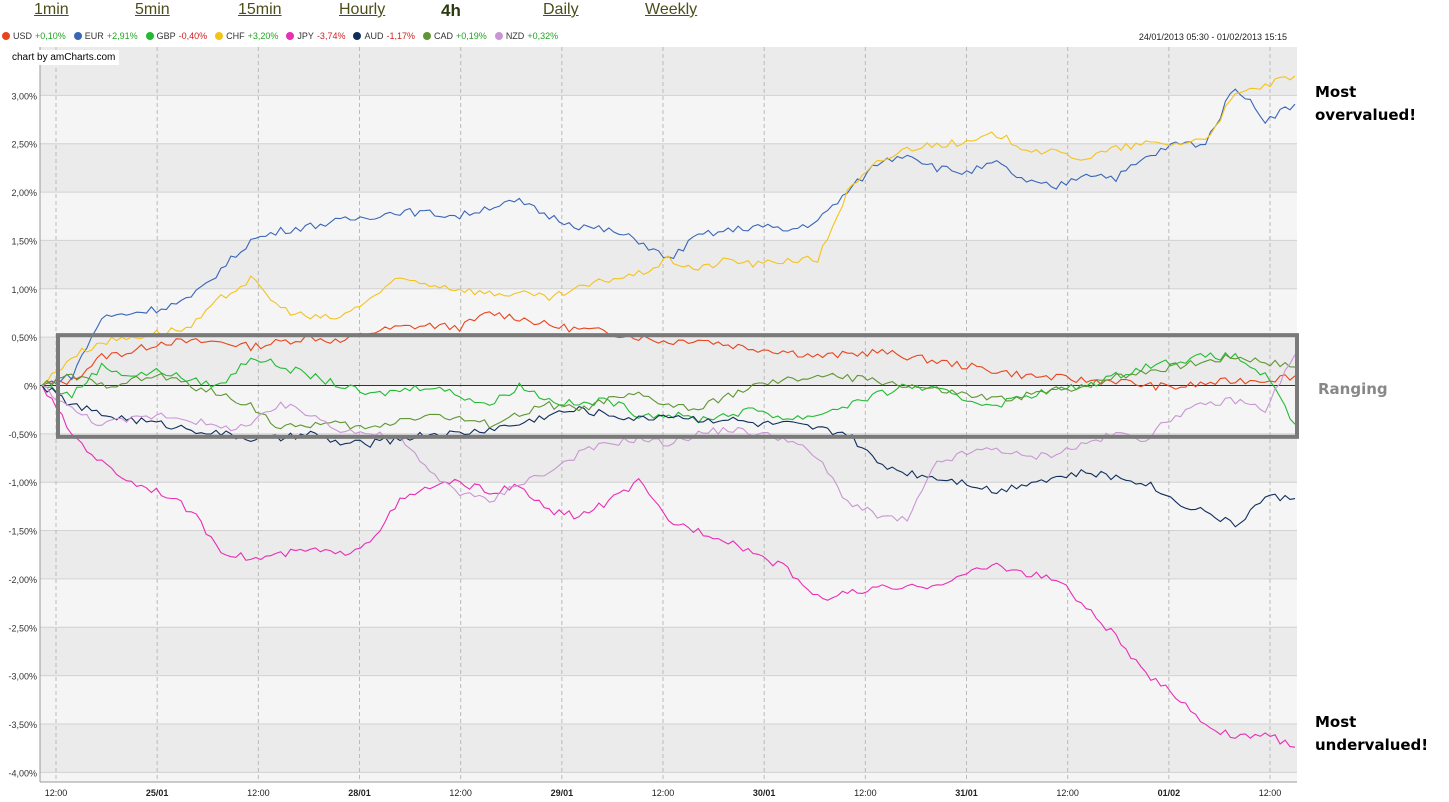  I want to click on x-tick-label: 29/01, so click(562, 793).